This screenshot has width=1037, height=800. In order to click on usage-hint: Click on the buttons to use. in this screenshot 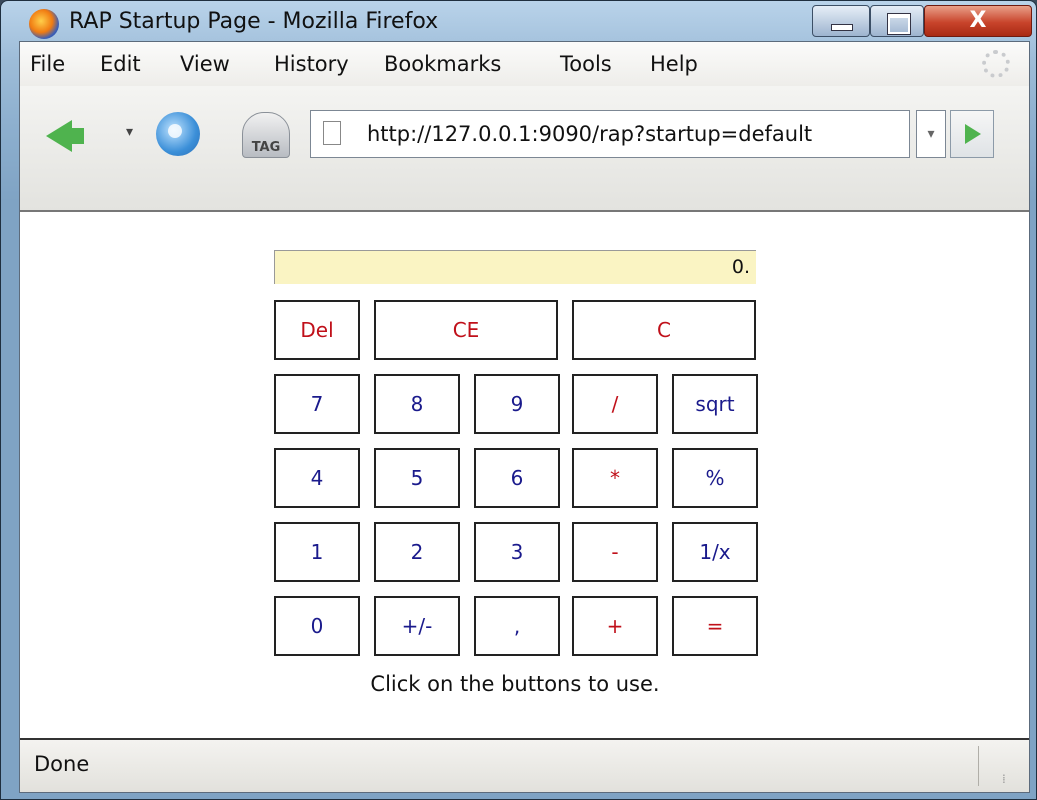, I will do `click(515, 684)`.